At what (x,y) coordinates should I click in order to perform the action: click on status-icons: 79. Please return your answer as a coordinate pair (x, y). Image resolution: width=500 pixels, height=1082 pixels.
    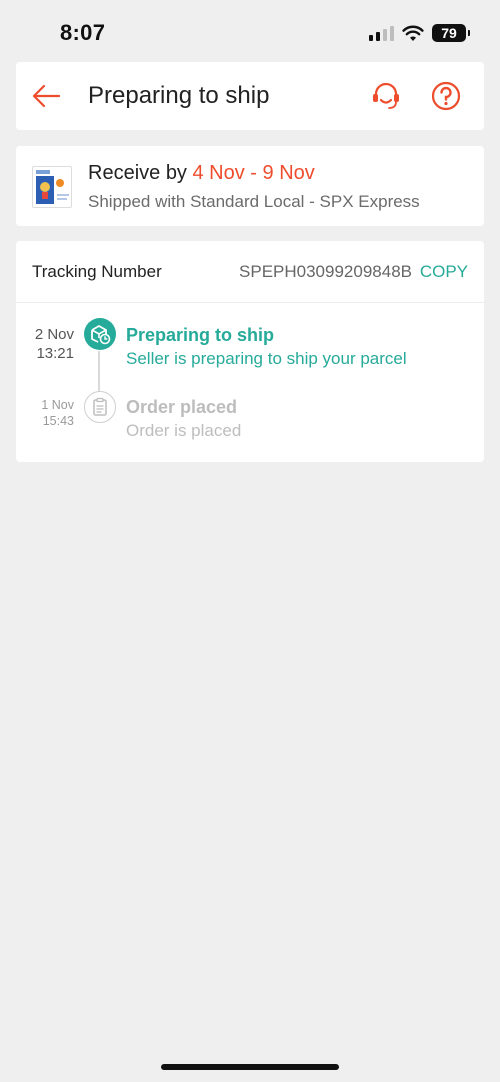
    Looking at the image, I should click on (419, 33).